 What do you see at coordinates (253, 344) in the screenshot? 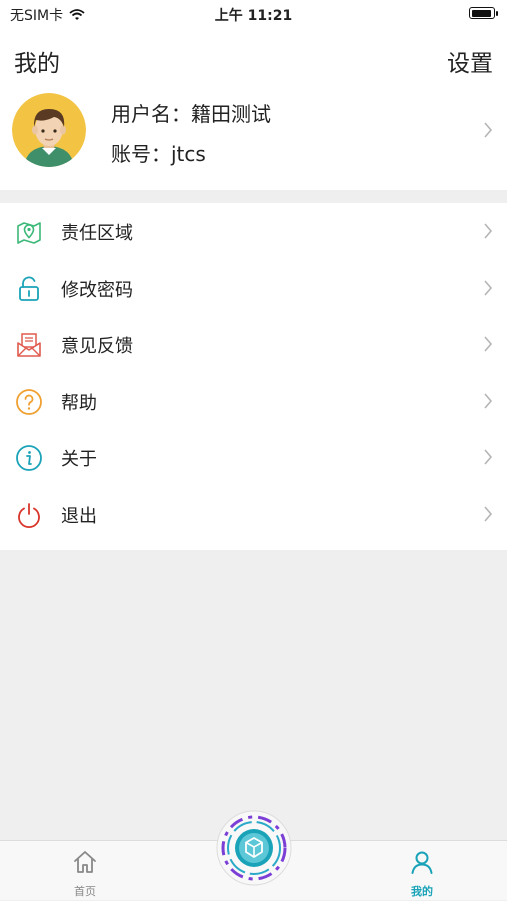
I see `menu-item-feedback: 意见反馈` at bounding box center [253, 344].